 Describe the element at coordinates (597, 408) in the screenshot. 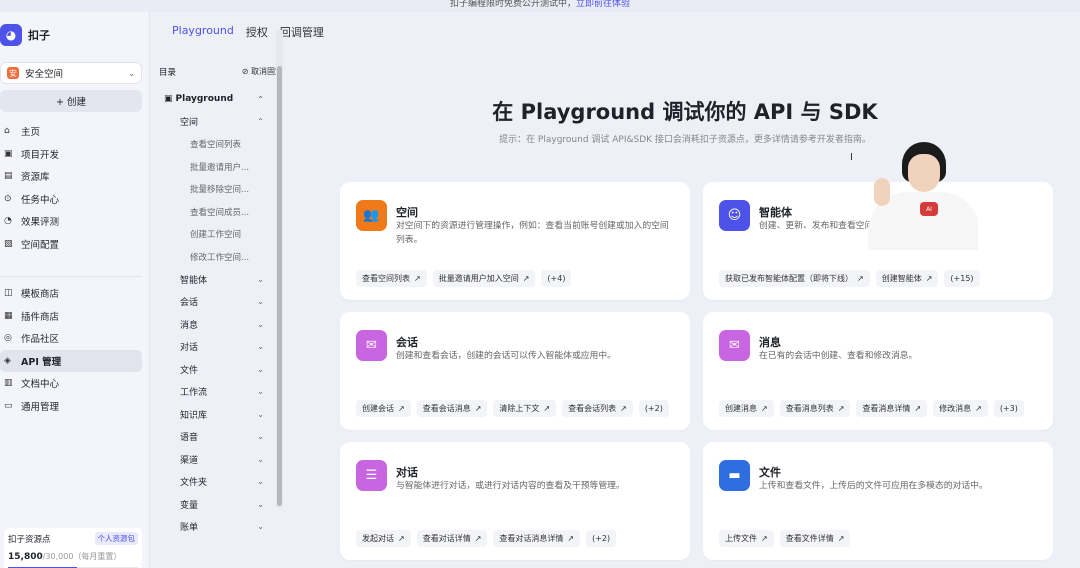

I see `api-link-tag: 查看会话列表 ↗` at that location.